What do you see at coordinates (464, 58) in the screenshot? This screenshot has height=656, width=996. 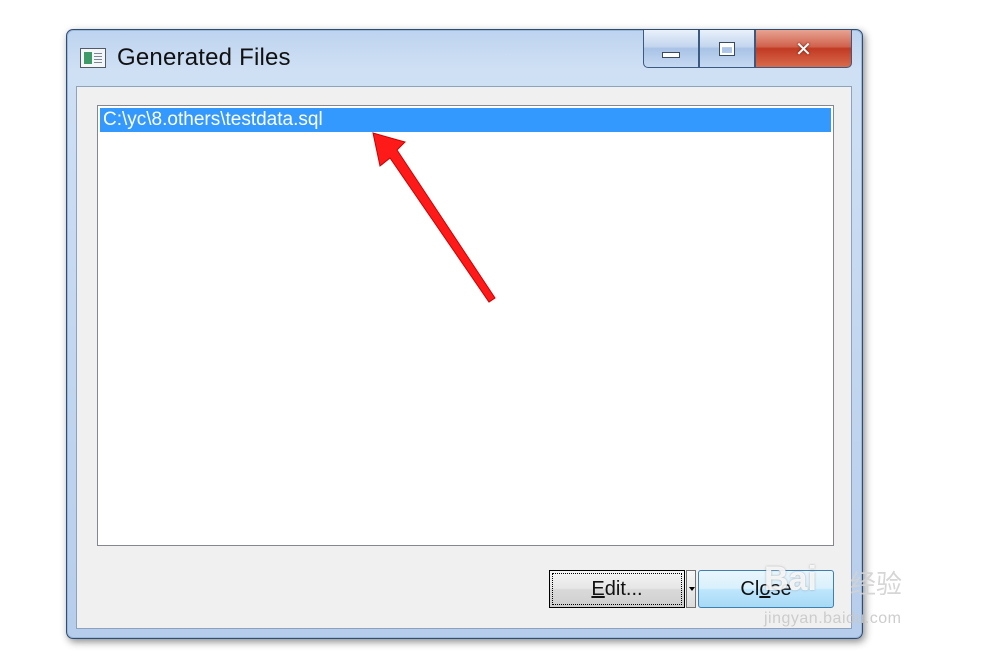 I see `title-bar: Generated Files ✕` at bounding box center [464, 58].